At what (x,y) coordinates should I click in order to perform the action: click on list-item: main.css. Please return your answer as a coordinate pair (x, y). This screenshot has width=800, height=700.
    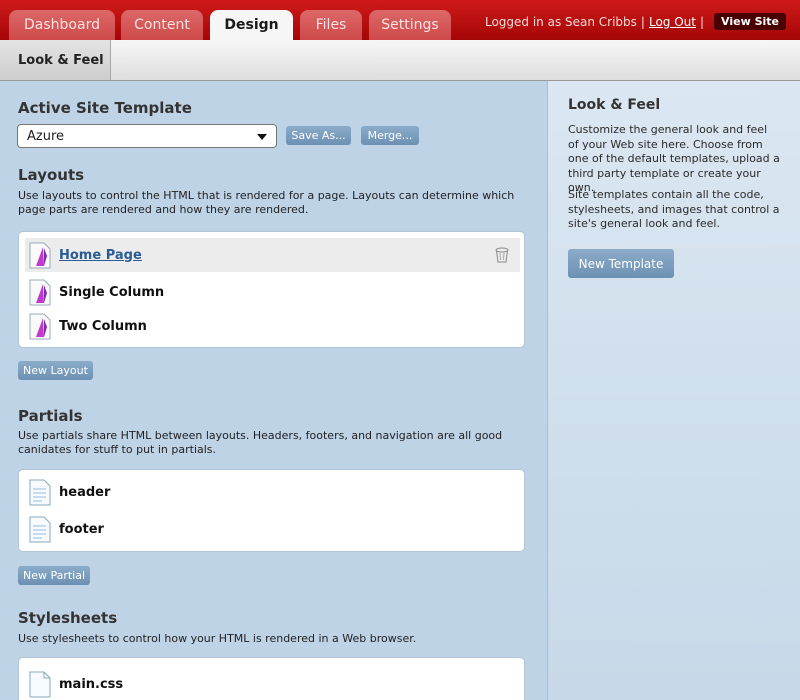
    Looking at the image, I should click on (272, 683).